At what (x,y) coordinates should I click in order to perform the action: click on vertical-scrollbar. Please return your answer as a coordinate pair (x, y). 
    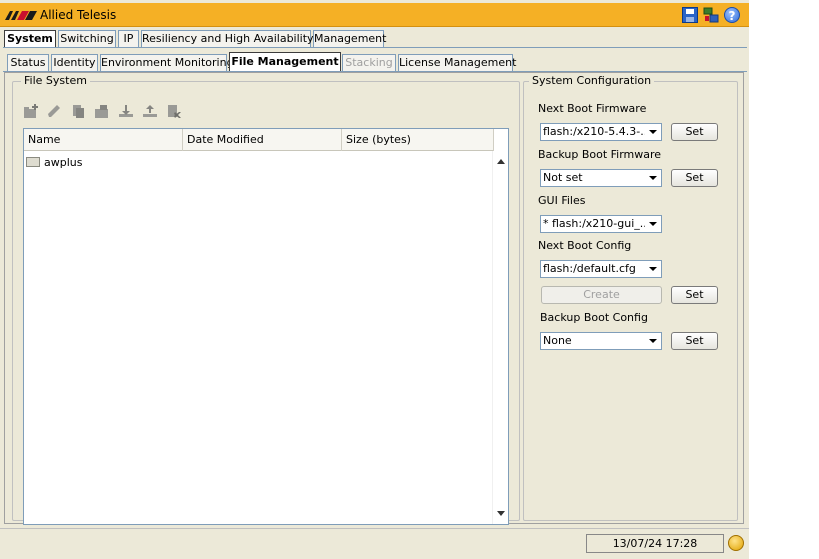
    Looking at the image, I should click on (500, 337).